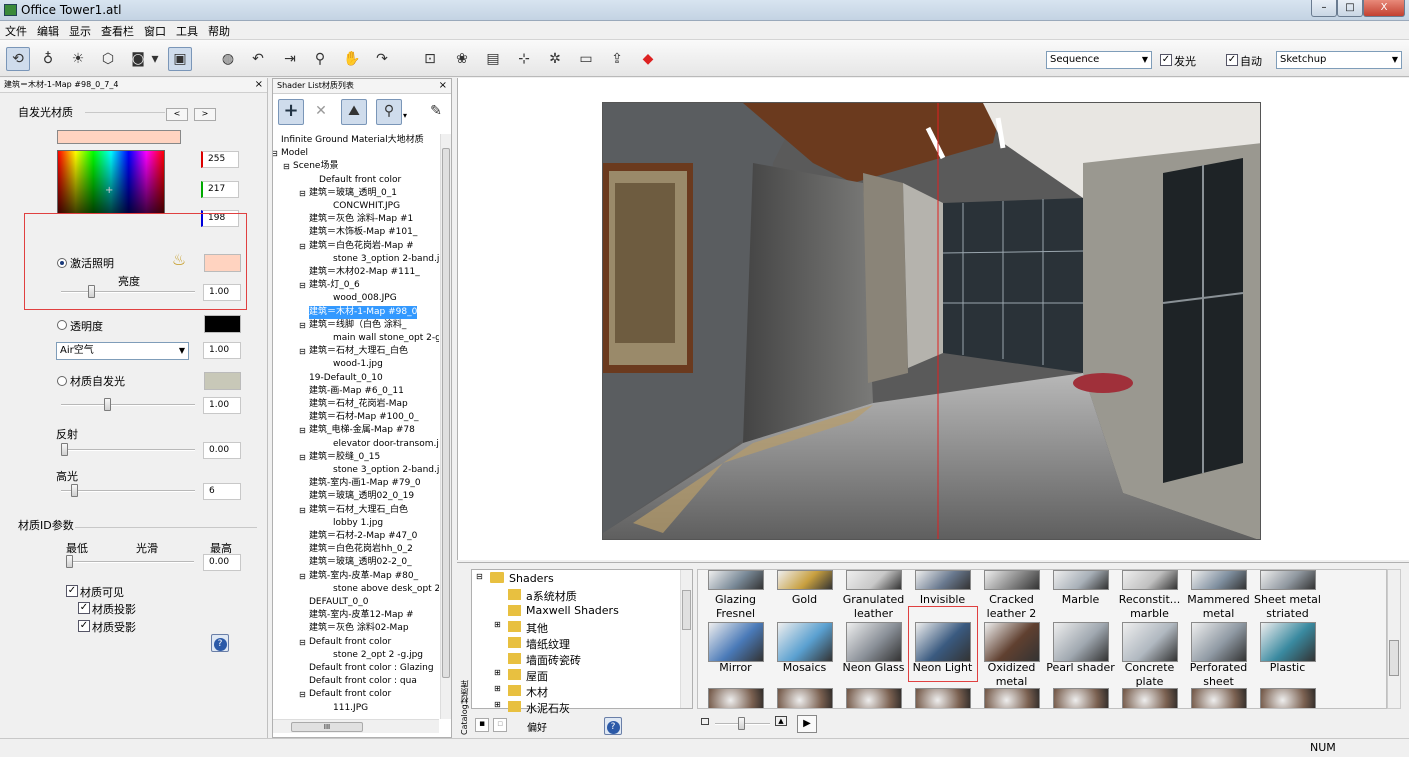 The width and height of the screenshot is (1409, 757). I want to click on reflect-value-field: 0.00, so click(222, 450).